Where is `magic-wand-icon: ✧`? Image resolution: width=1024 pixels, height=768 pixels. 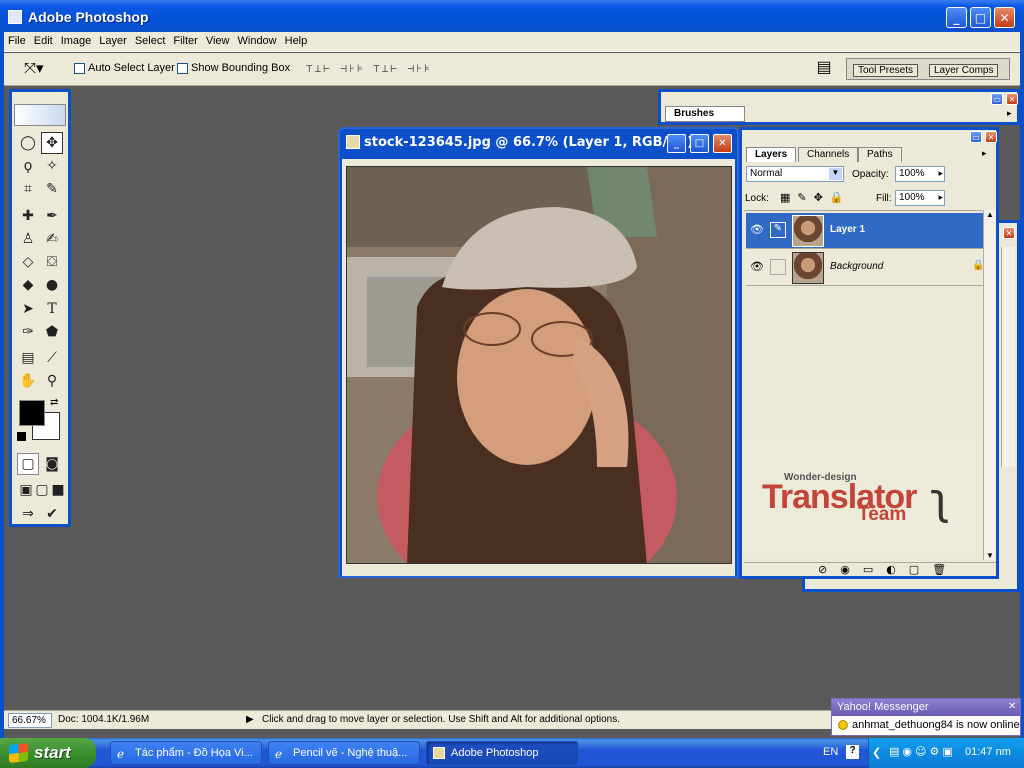
magic-wand-icon: ✧ is located at coordinates (52, 166).